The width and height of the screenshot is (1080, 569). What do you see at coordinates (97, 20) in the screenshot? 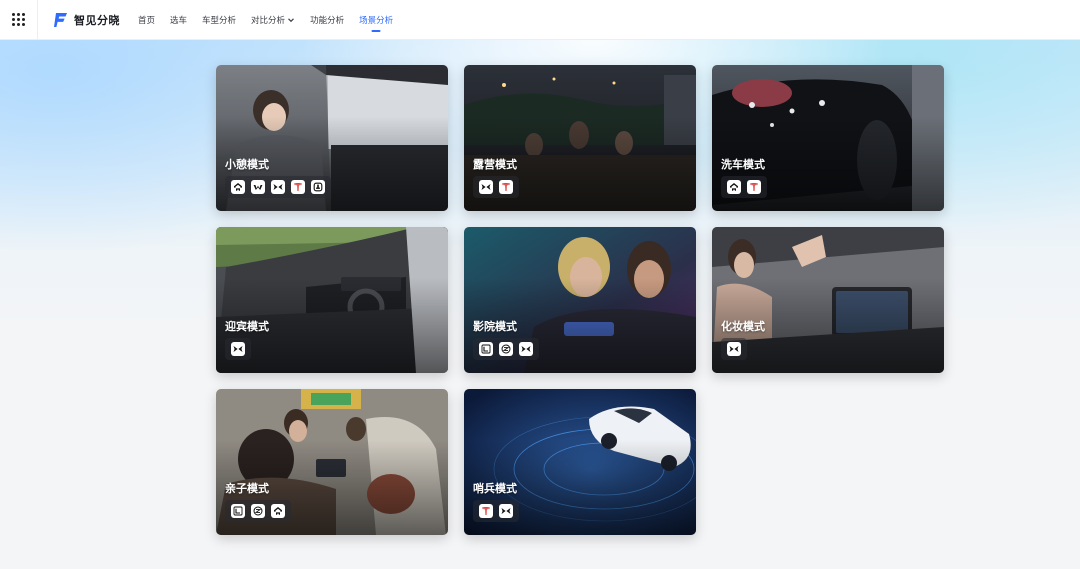
I see `brand-name: 智见分晓` at bounding box center [97, 20].